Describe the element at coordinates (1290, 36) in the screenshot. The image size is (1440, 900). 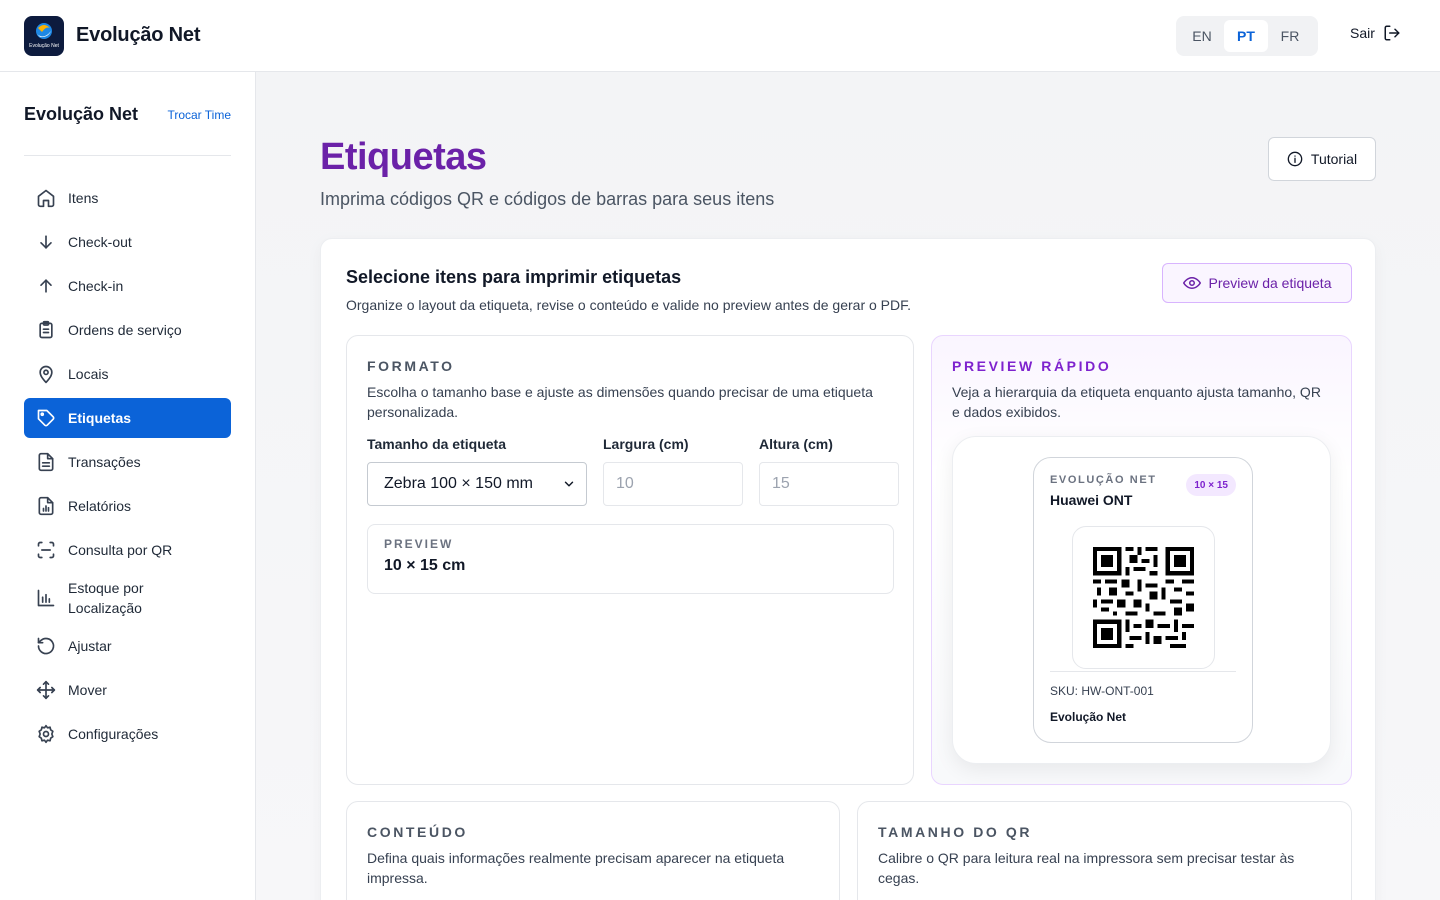
I see `lang-fr-button: FR` at that location.